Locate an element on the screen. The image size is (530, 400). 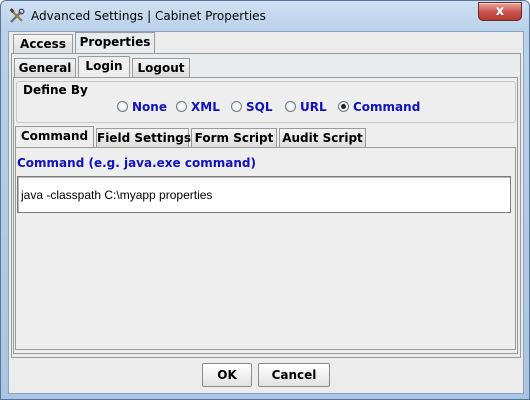
tab-field-settings: Field Settings is located at coordinates (143, 138).